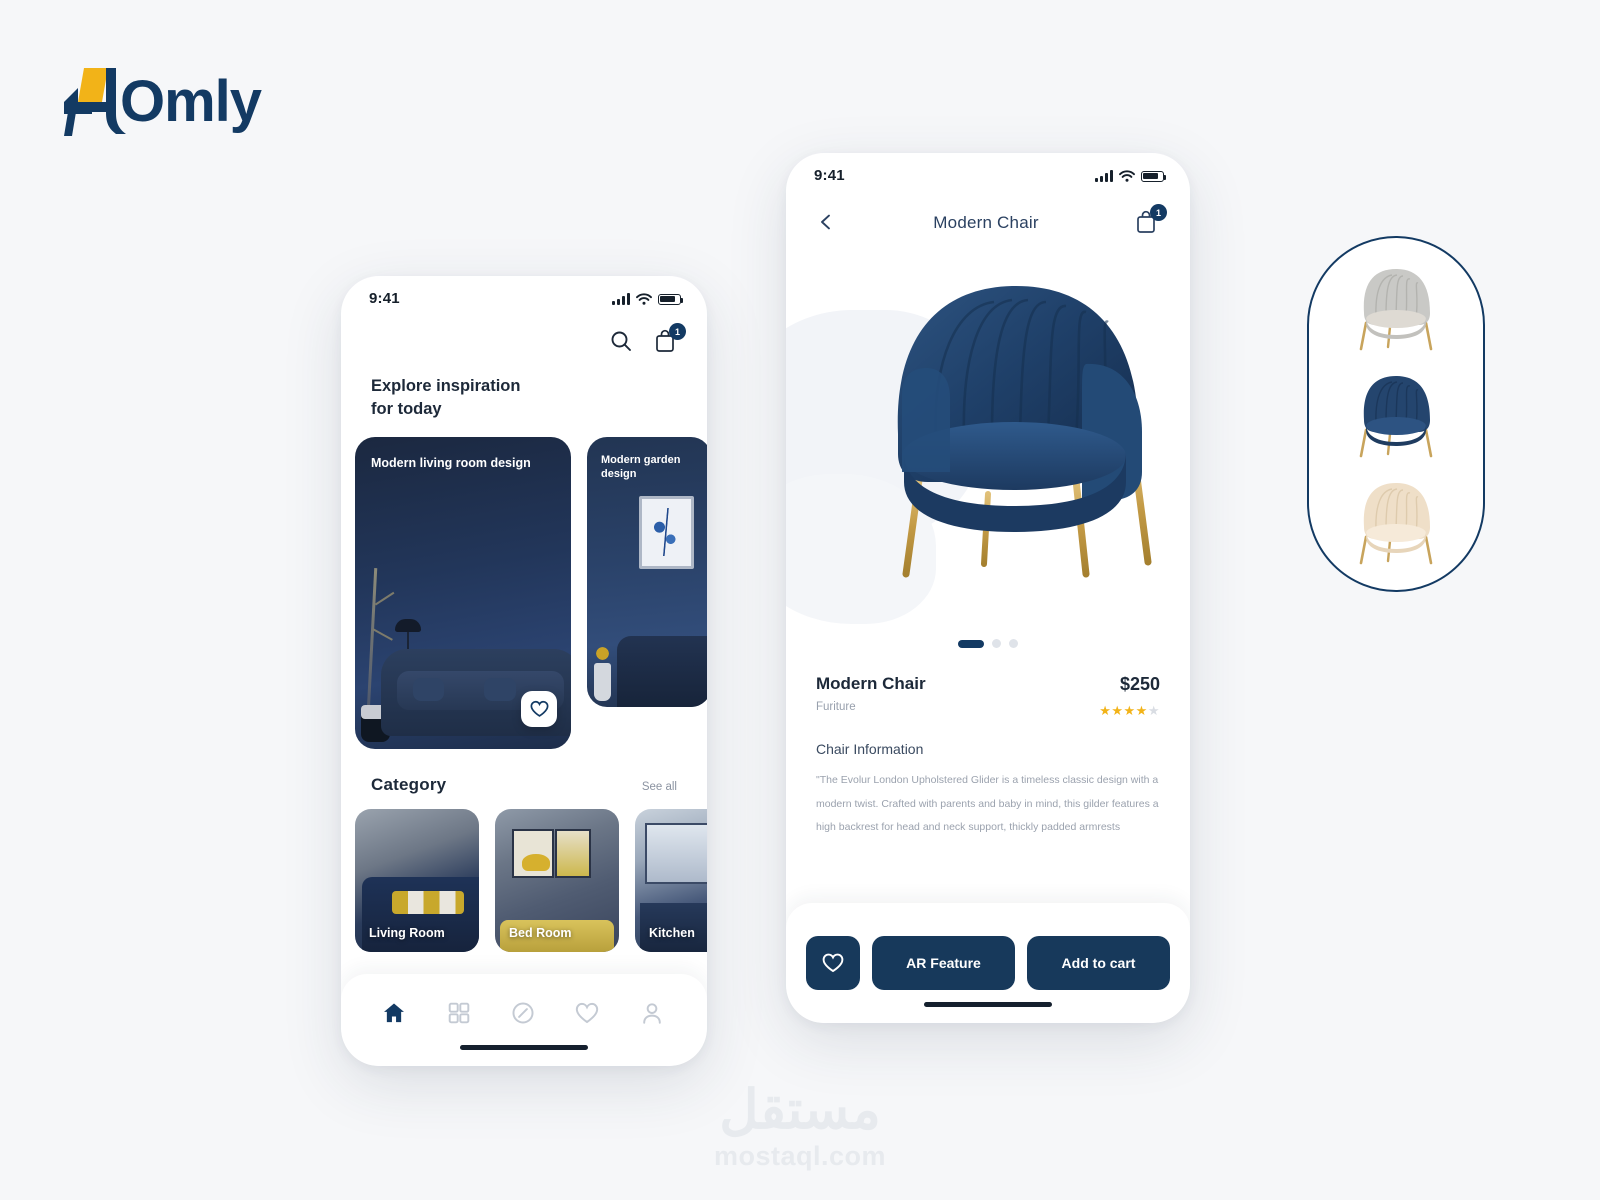 The width and height of the screenshot is (1600, 1200). I want to click on category-card-label: Kitchen, so click(672, 932).